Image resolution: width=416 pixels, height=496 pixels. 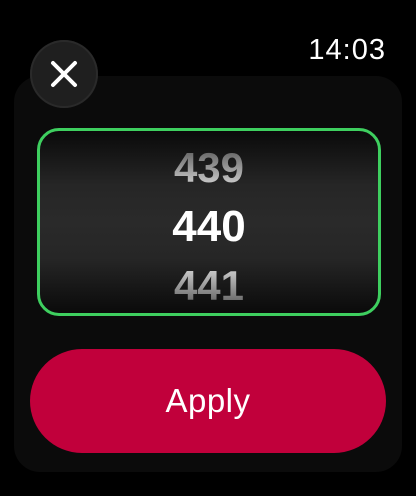 I want to click on clock-time: 14:03, so click(x=347, y=50).